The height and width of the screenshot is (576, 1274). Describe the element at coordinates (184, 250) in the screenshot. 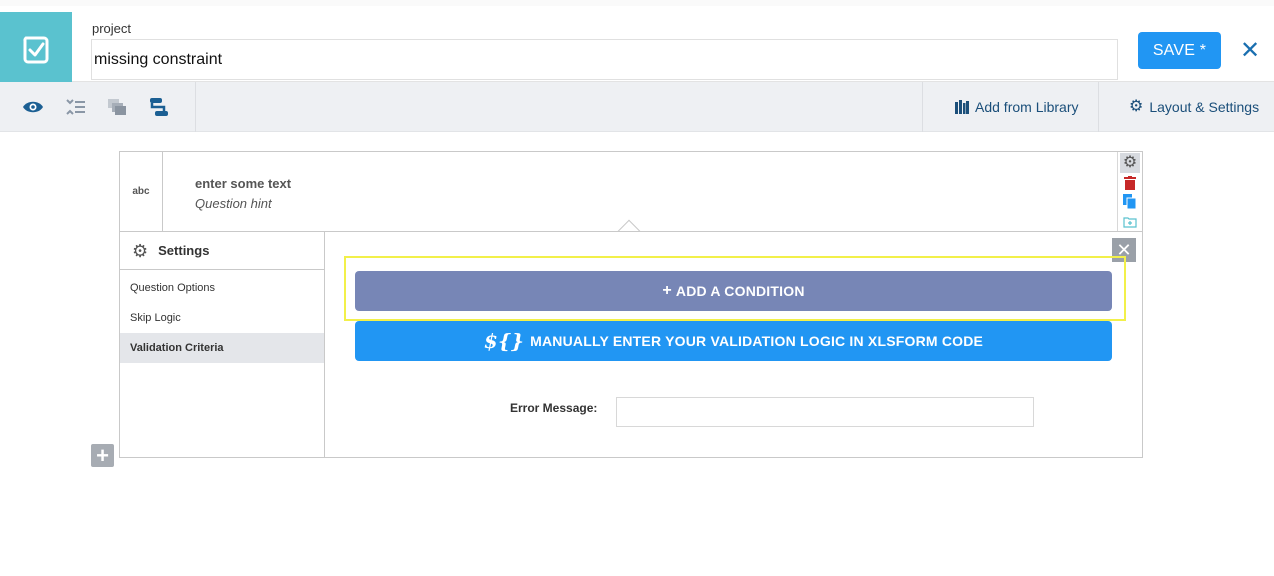

I see `settings-title: Settings` at that location.